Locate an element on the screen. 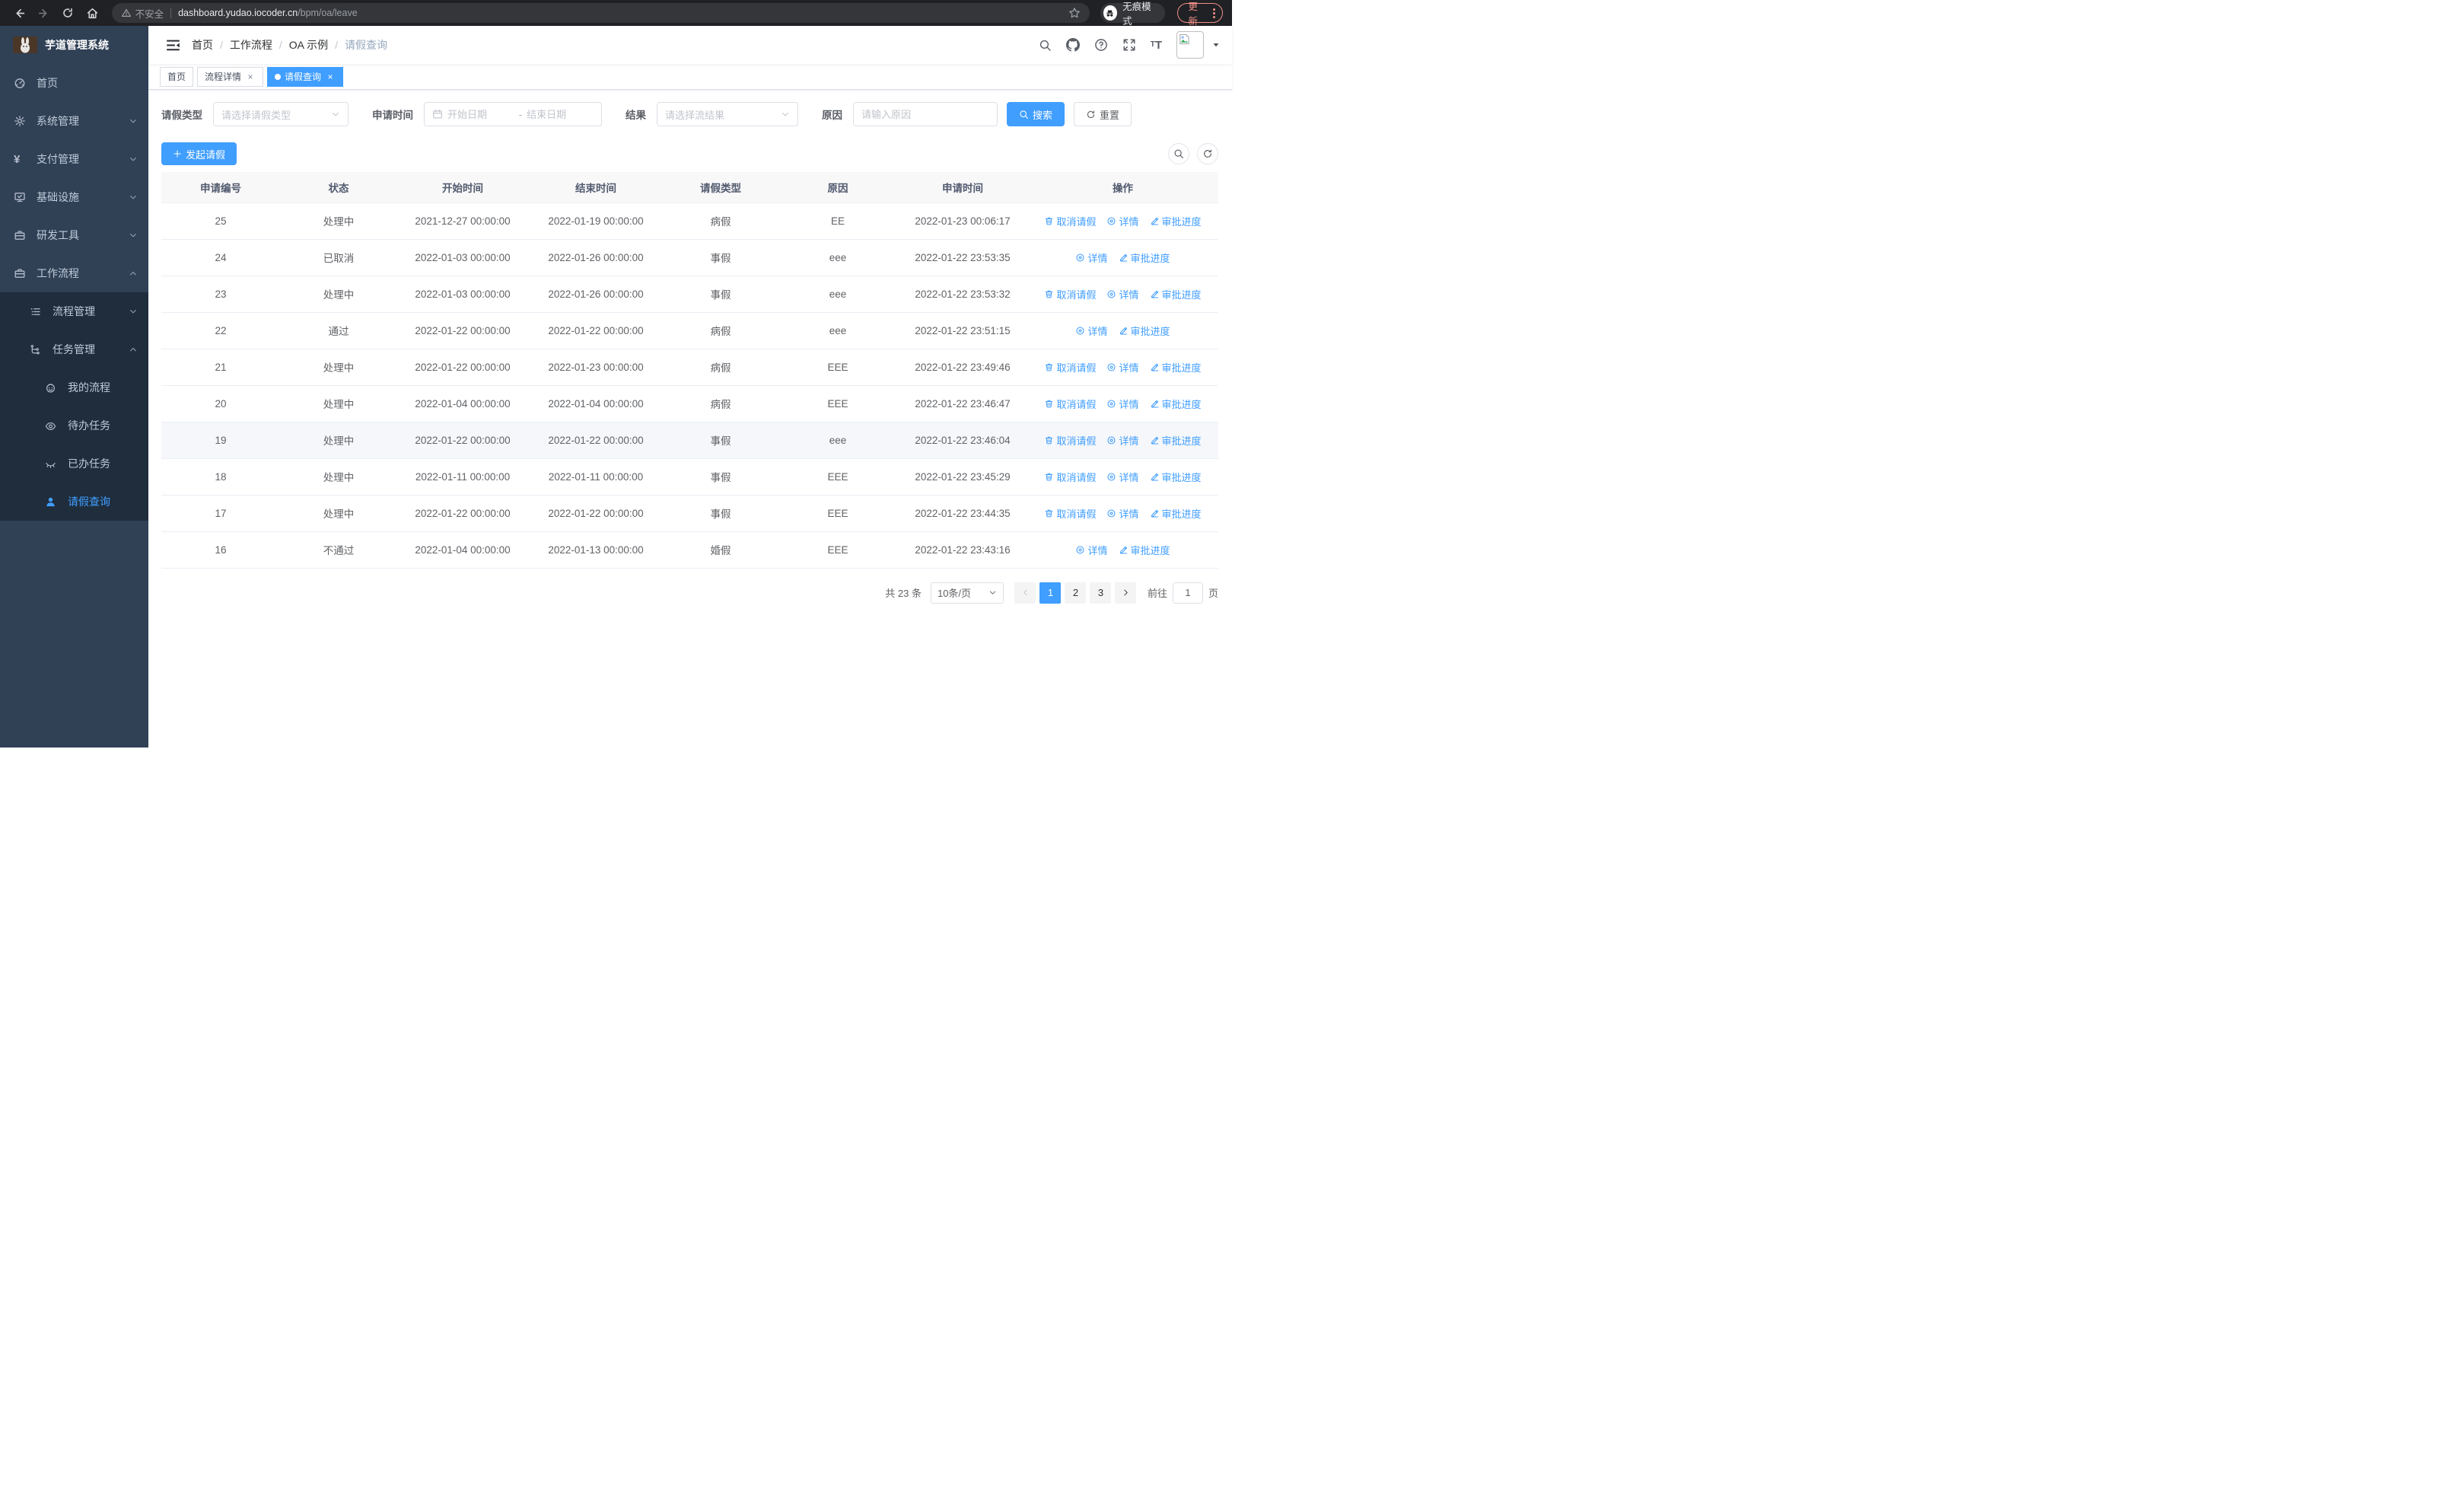  result-select: 请选择流结果 is located at coordinates (727, 114).